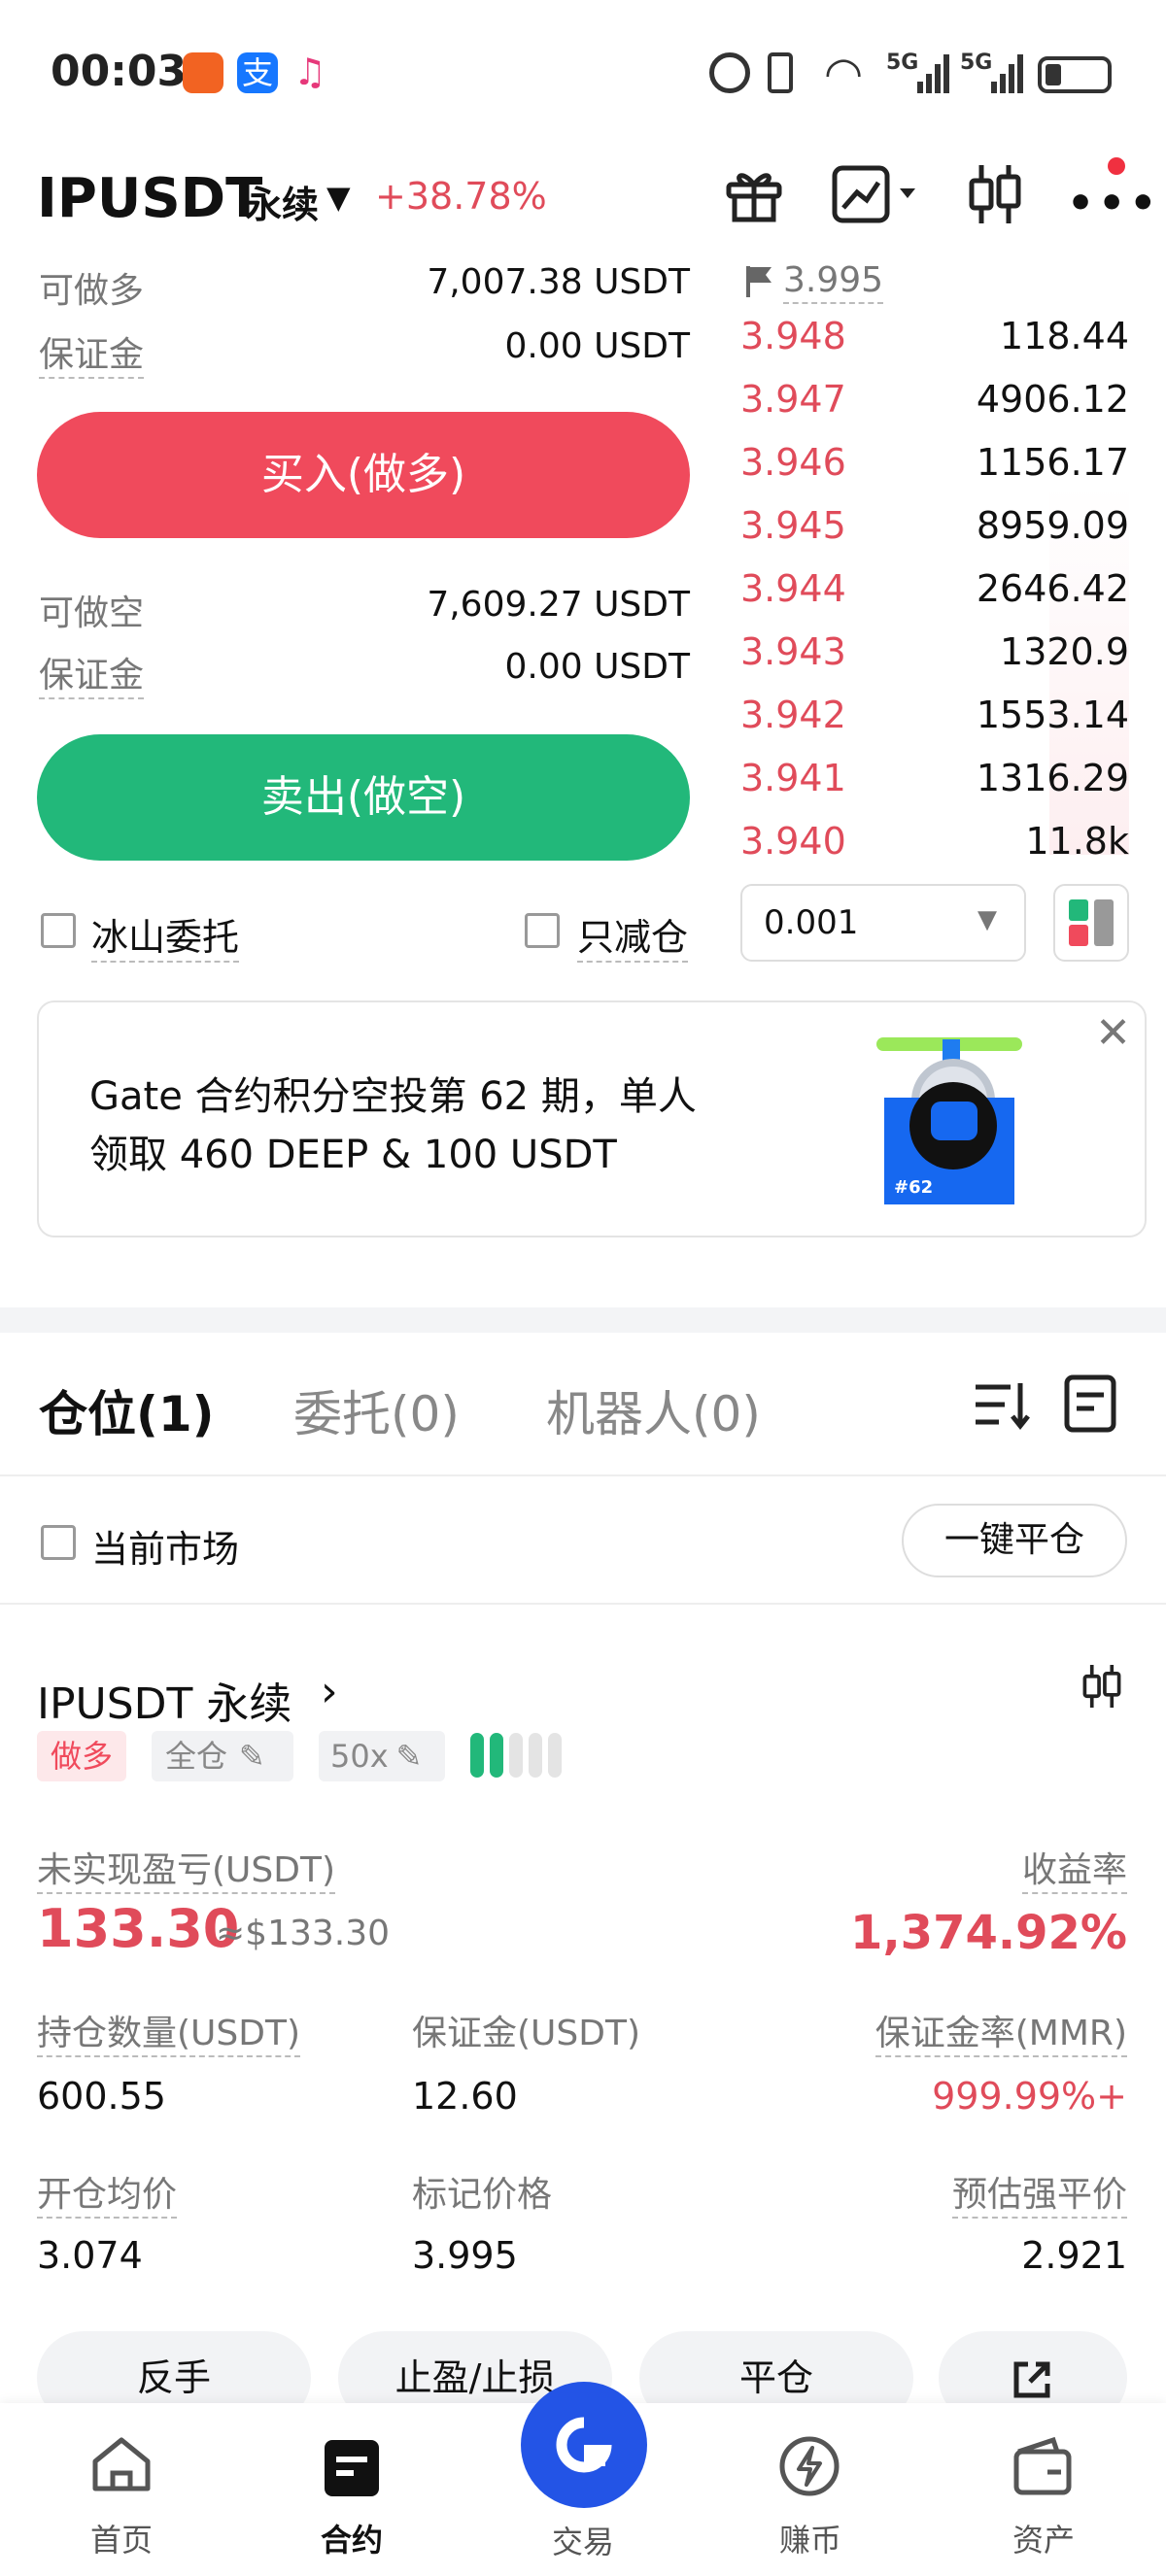 The width and height of the screenshot is (1166, 2576). What do you see at coordinates (252, 1756) in the screenshot?
I see `edit-icon: ✎` at bounding box center [252, 1756].